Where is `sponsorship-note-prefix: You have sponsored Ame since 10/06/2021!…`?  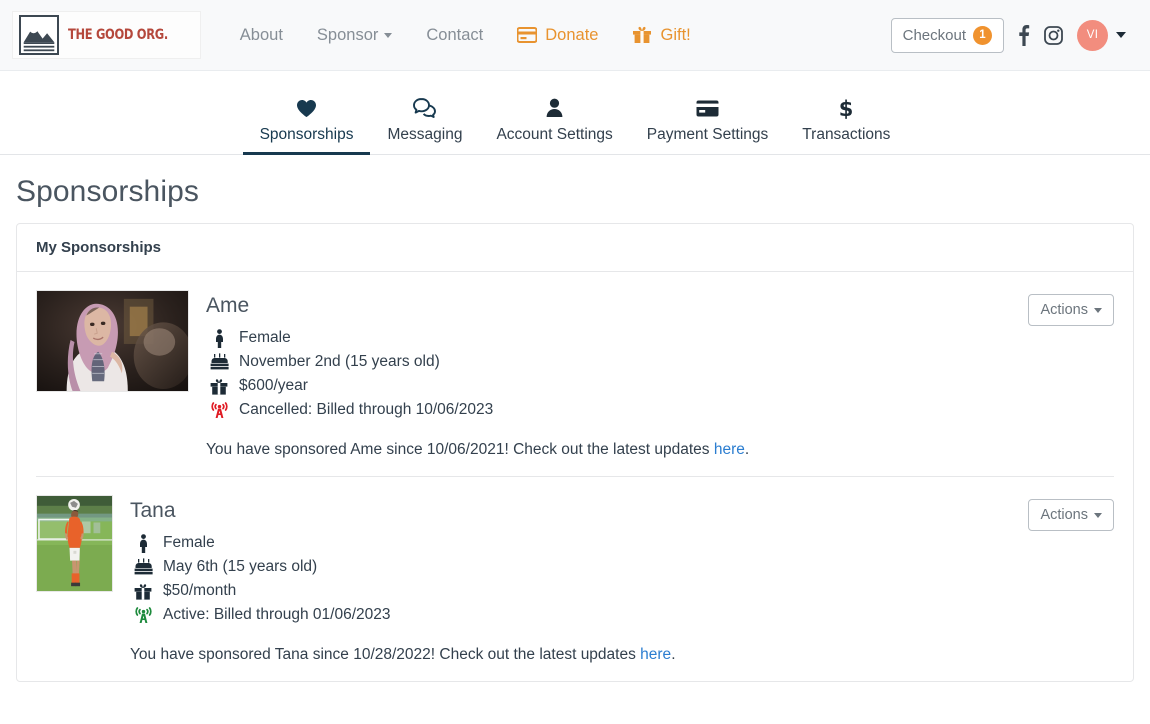 sponsorship-note-prefix: You have sponsored Ame since 10/06/2021!… is located at coordinates (460, 449).